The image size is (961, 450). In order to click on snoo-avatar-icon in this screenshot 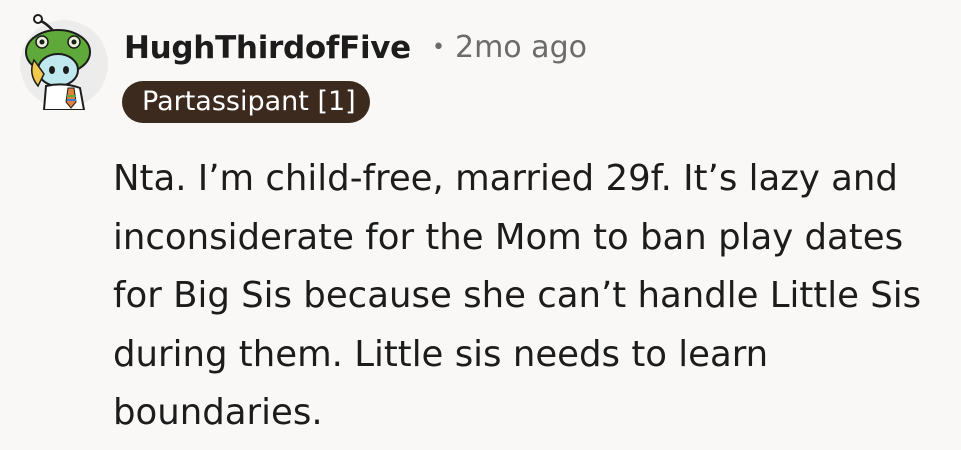, I will do `click(64, 62)`.